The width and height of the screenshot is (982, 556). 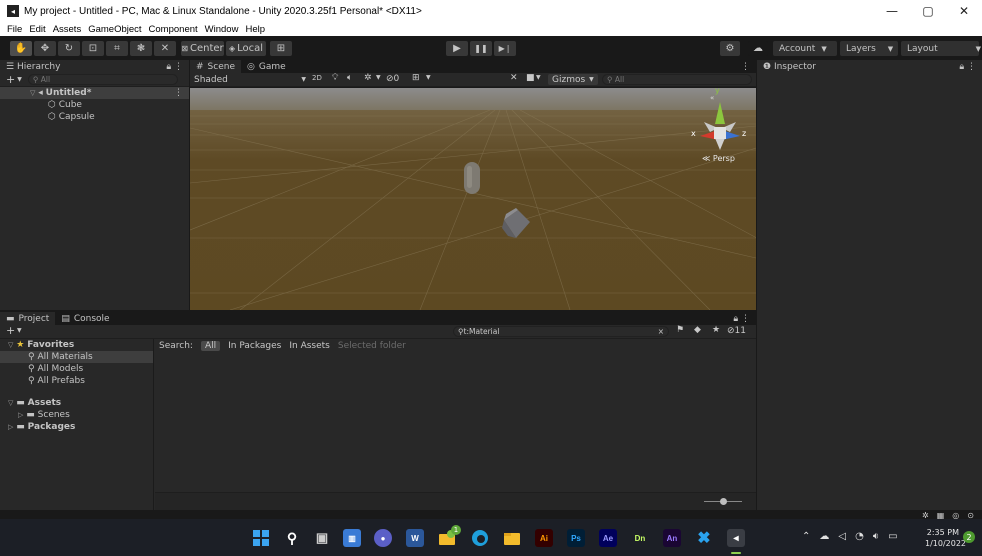 I want to click on packages-folder: ▷ ▬ Packages, so click(x=76, y=427).